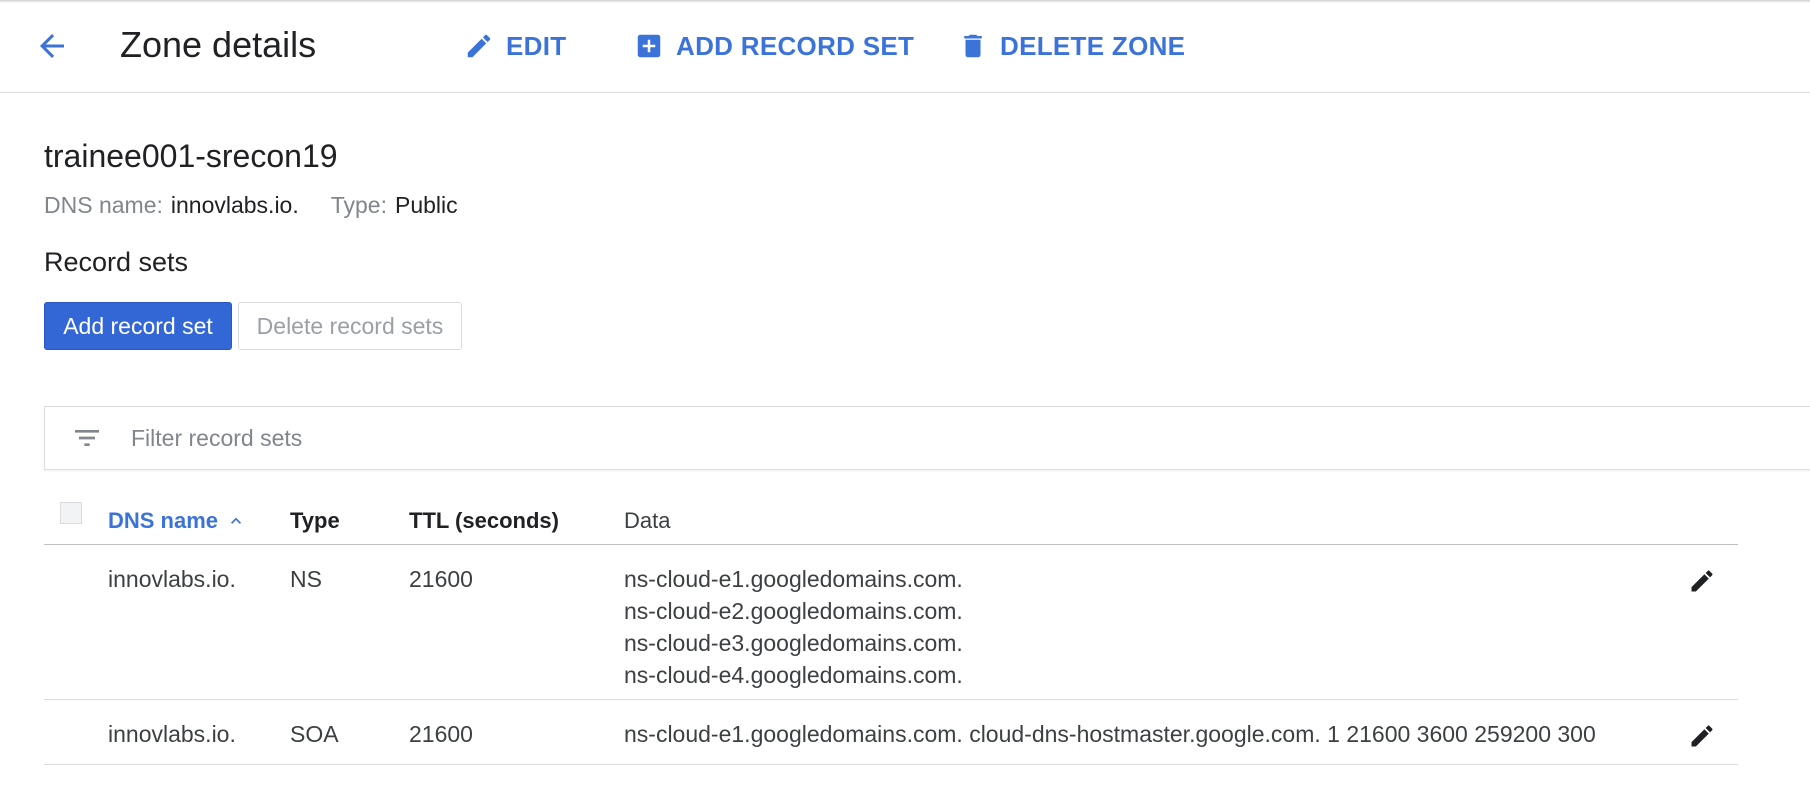  What do you see at coordinates (793, 675) in the screenshot?
I see `row-data-line: ns-cloud-e4.googledomains.com.` at bounding box center [793, 675].